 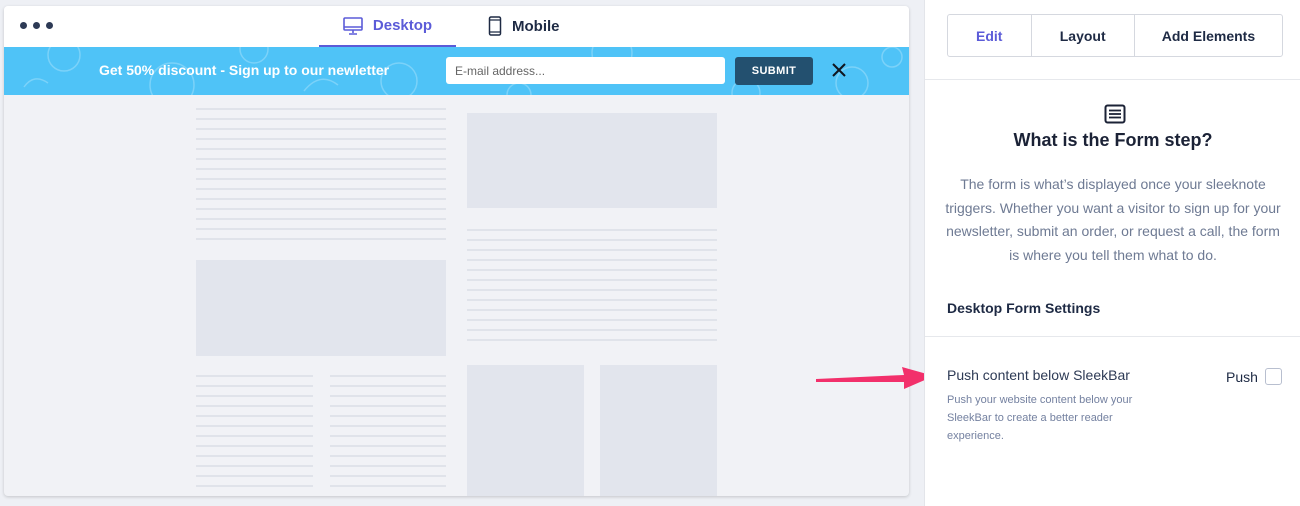 I want to click on tab-desktop: Desktop, so click(x=387, y=26).